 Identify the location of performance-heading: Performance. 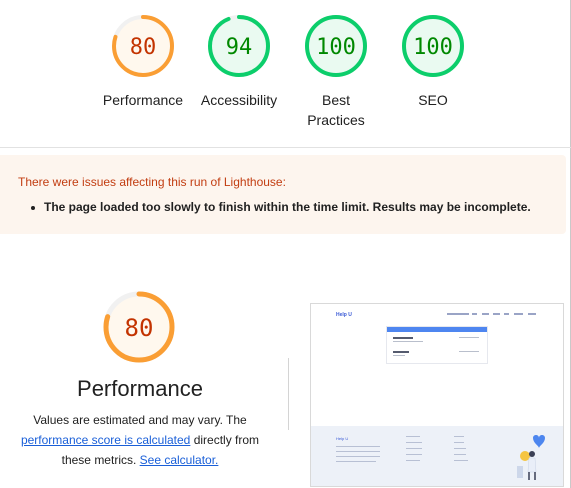
(140, 388).